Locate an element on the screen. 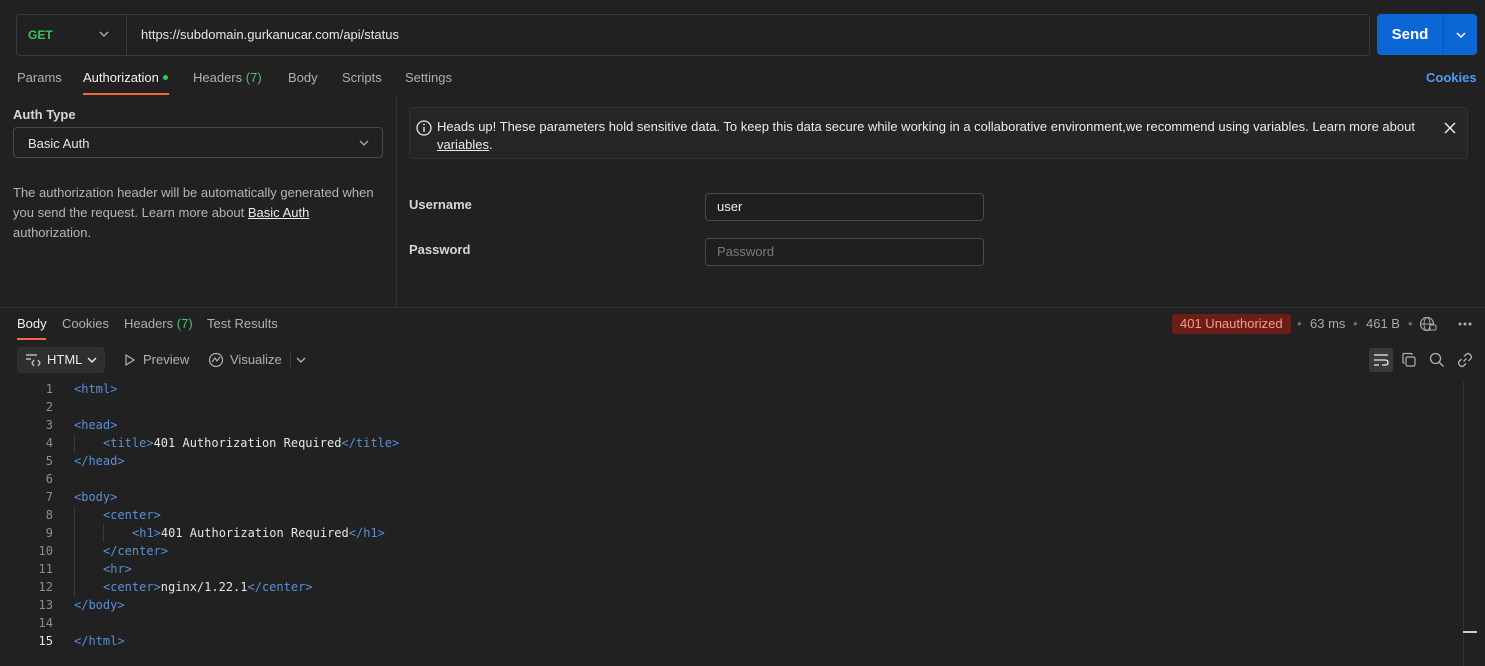  username-field: user is located at coordinates (844, 207).